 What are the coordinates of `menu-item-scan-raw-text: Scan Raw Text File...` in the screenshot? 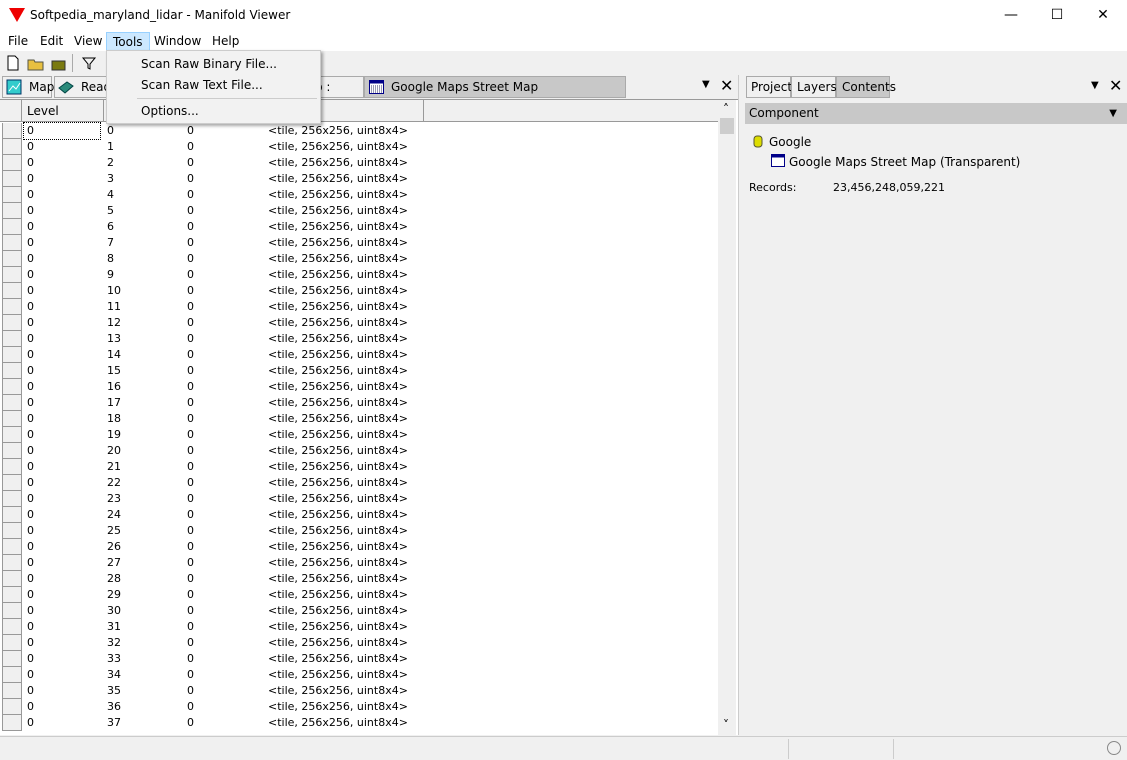 It's located at (202, 85).